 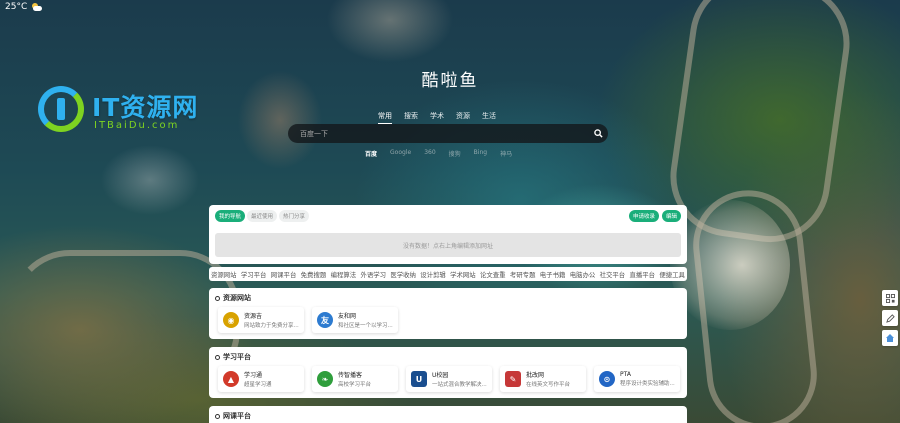 I want to click on temperature-text: 25°C, so click(x=16, y=7).